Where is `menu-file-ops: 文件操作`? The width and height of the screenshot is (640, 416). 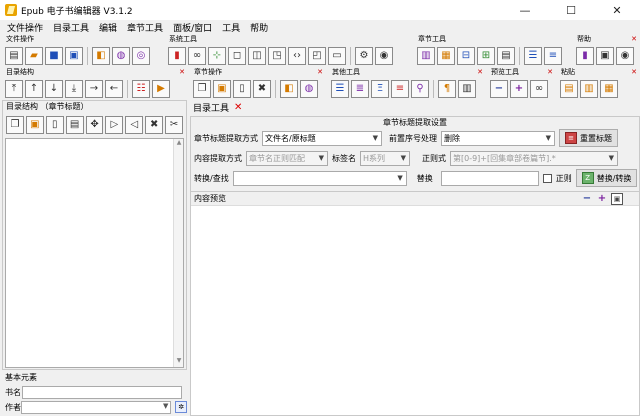
menu-file-ops: 文件操作 is located at coordinates (25, 27).